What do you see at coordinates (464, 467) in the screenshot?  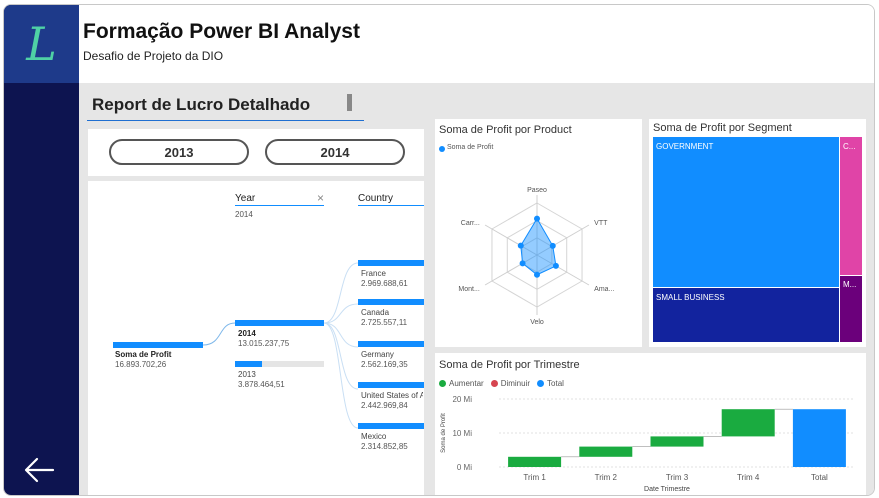 I see `y-tick-label: 0 Mi` at bounding box center [464, 467].